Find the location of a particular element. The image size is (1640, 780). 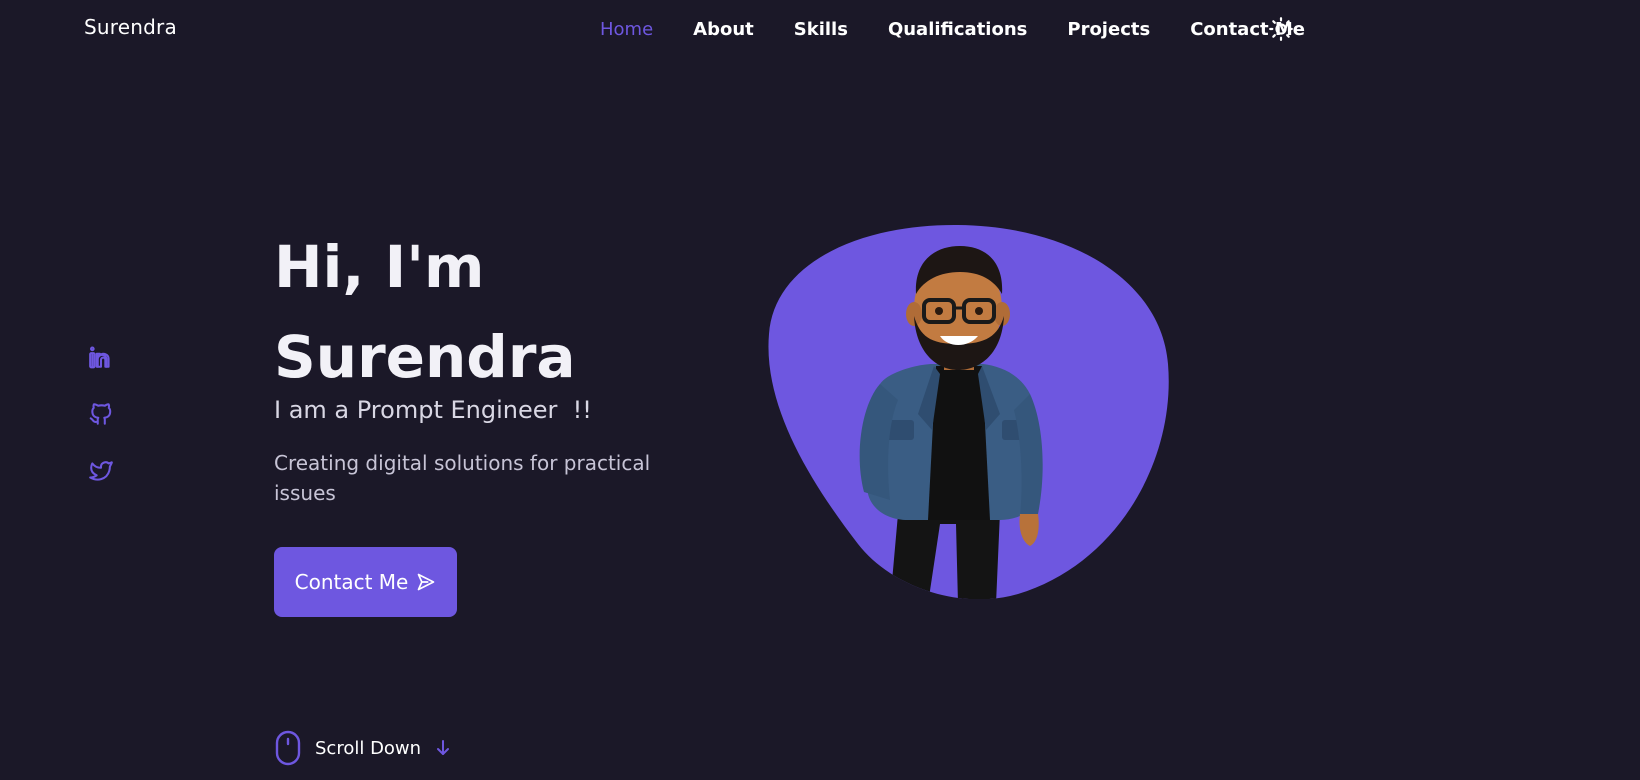

nav-home: Home is located at coordinates (626, 29).